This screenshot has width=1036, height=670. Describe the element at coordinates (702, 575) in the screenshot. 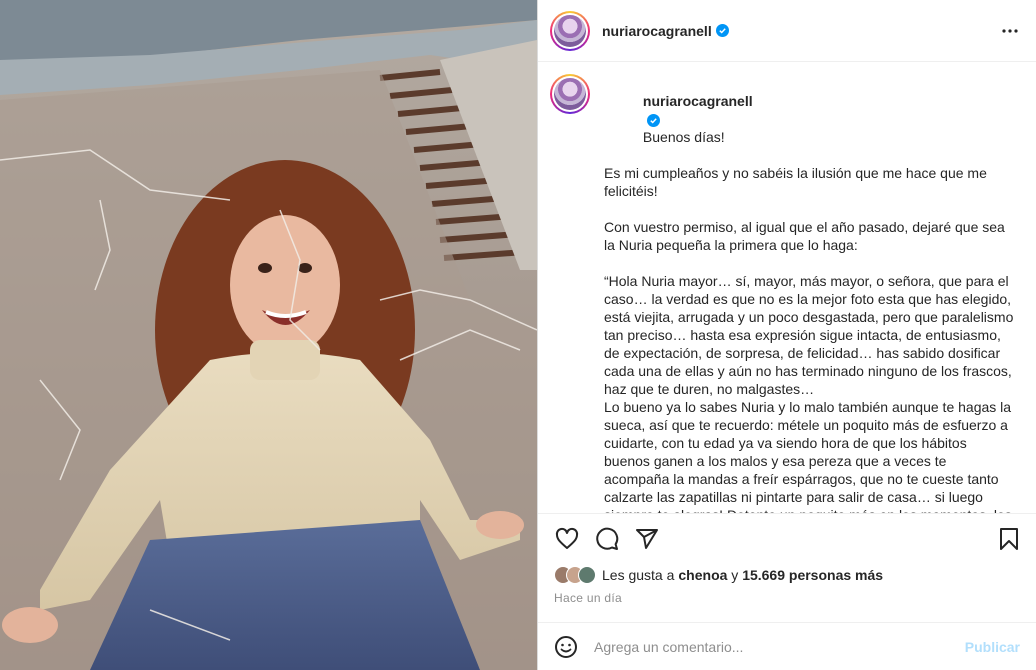

I see `likes-user: chenoa` at that location.